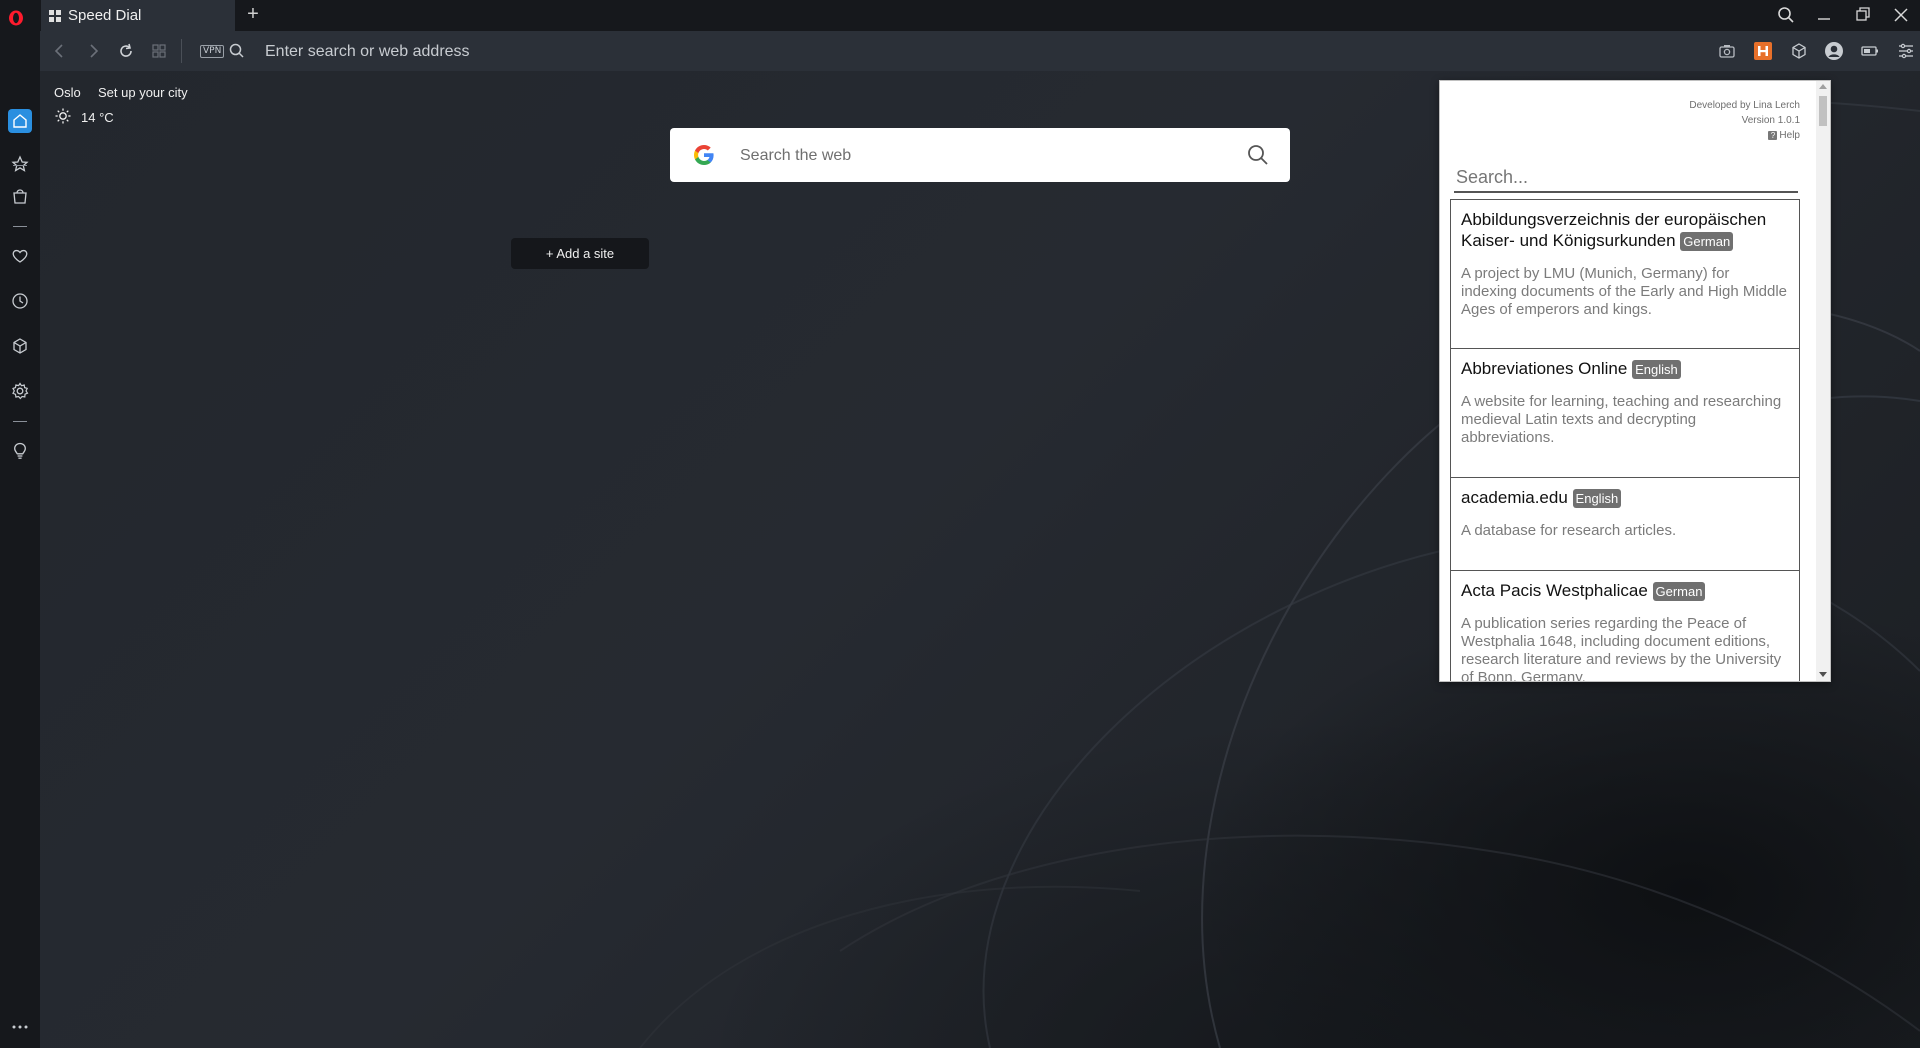  I want to click on toolbar-divider, so click(181, 51).